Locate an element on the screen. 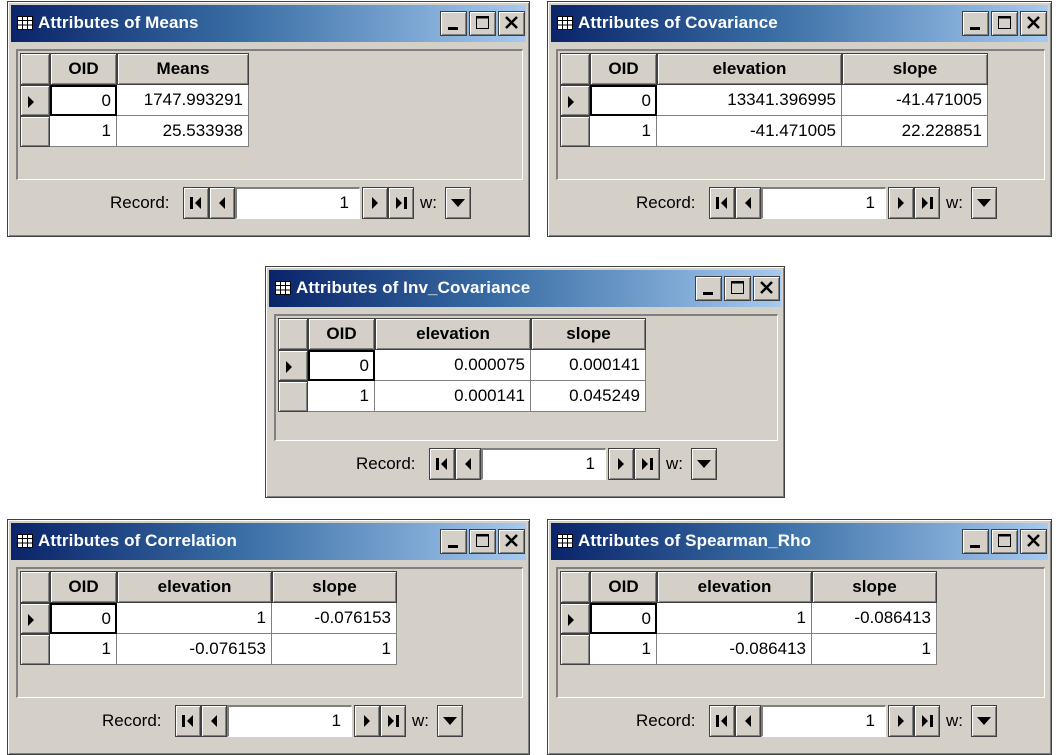 This screenshot has width=1058, height=755. table-cell-elevation: 13341.396995 is located at coordinates (749, 100).